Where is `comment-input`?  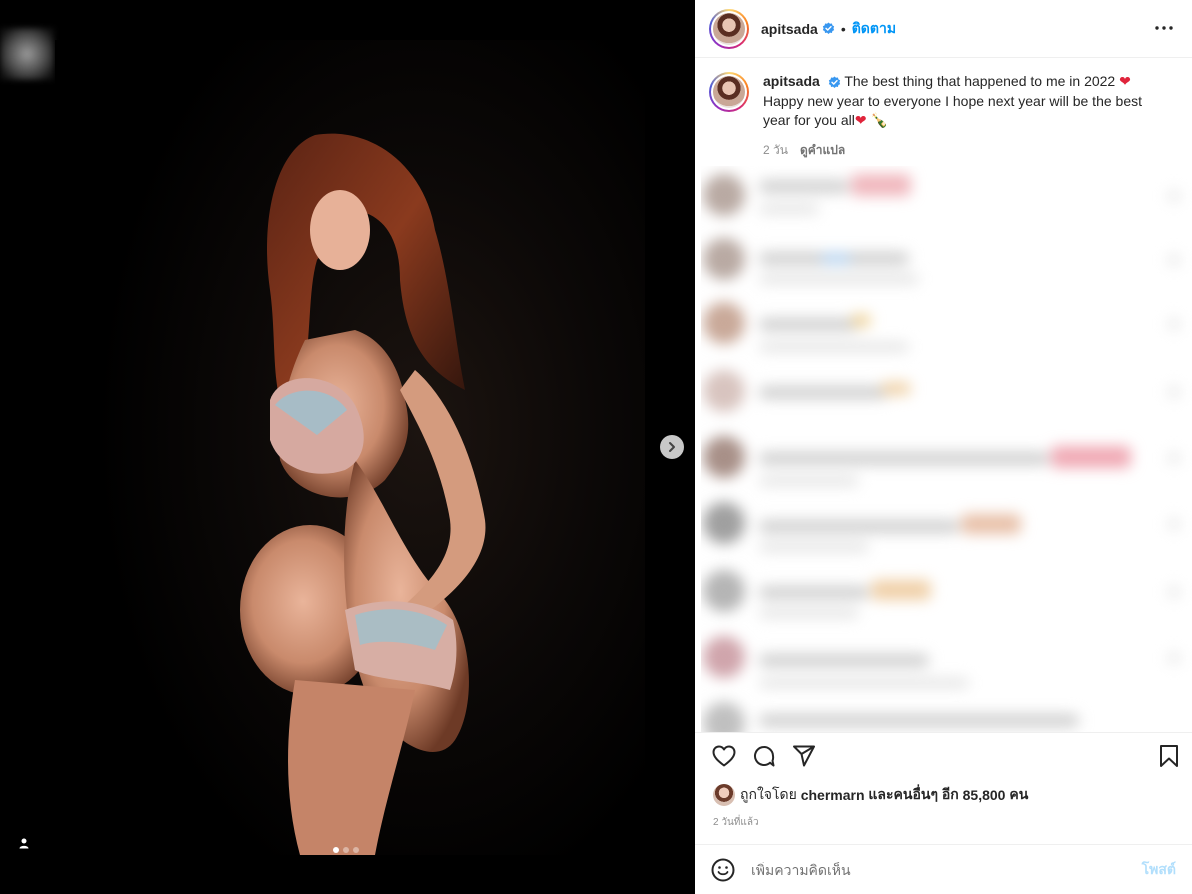
comment-input is located at coordinates (946, 869).